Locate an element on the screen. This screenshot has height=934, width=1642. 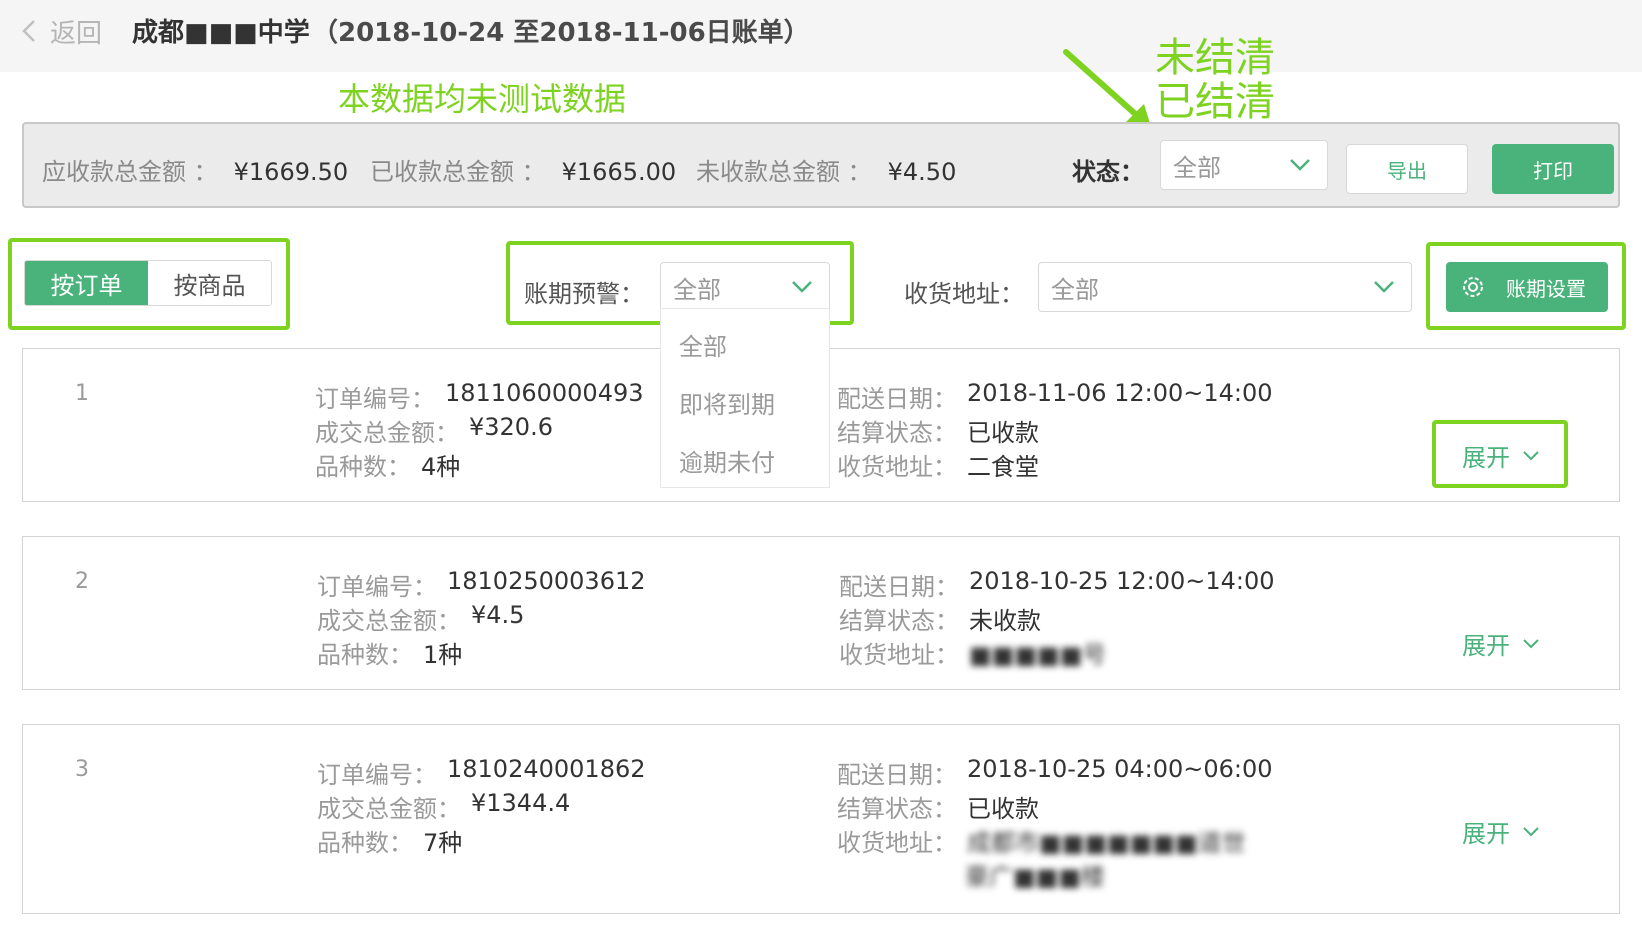
order-number: 订单编号： 1810240001862 is located at coordinates (481, 772).